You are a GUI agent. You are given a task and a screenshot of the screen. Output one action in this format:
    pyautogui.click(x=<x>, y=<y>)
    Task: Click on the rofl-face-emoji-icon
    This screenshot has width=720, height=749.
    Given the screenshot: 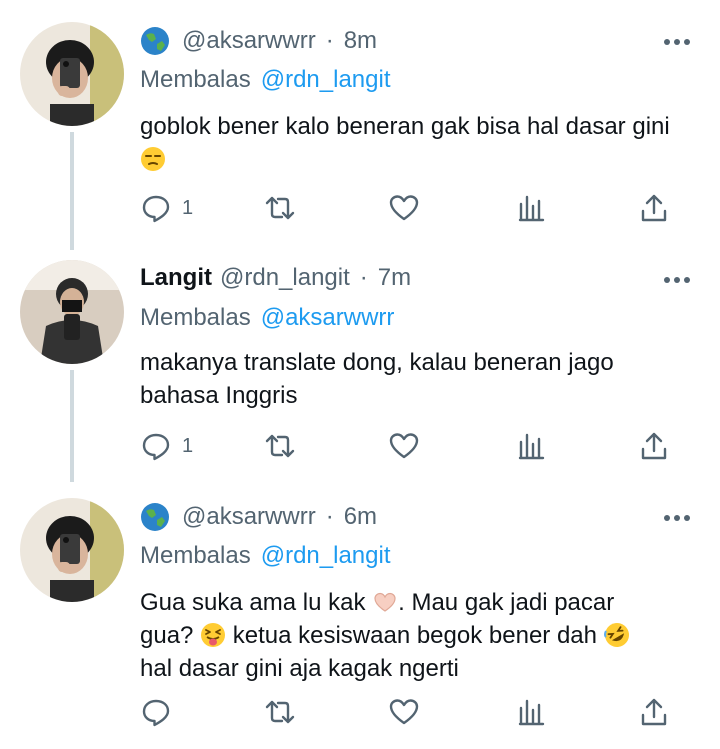 What is the action you would take?
    pyautogui.click(x=616, y=635)
    